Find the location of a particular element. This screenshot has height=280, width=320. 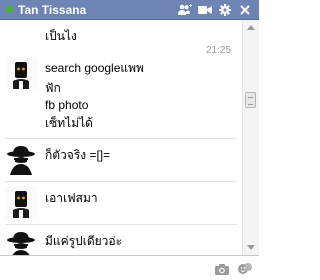

message-text: ก็ตัวจริง =[]= is located at coordinates (78, 155).